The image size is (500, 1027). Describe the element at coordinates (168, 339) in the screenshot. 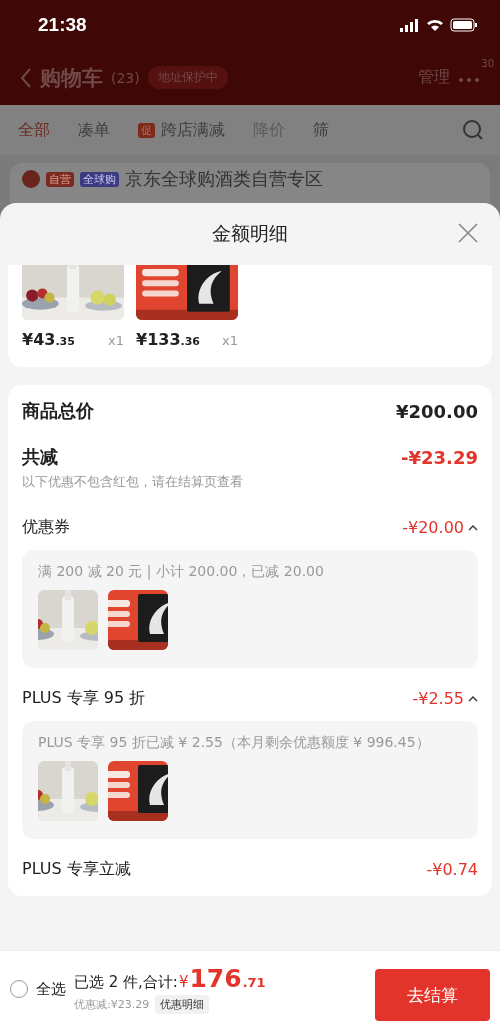

I see `product-price: ¥133.36` at that location.